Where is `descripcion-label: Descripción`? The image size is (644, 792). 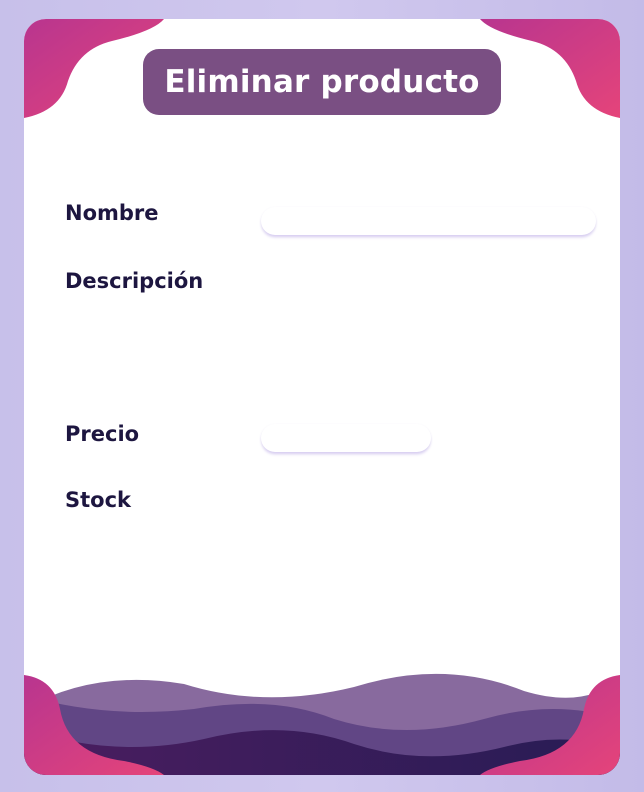 descripcion-label: Descripción is located at coordinates (134, 281).